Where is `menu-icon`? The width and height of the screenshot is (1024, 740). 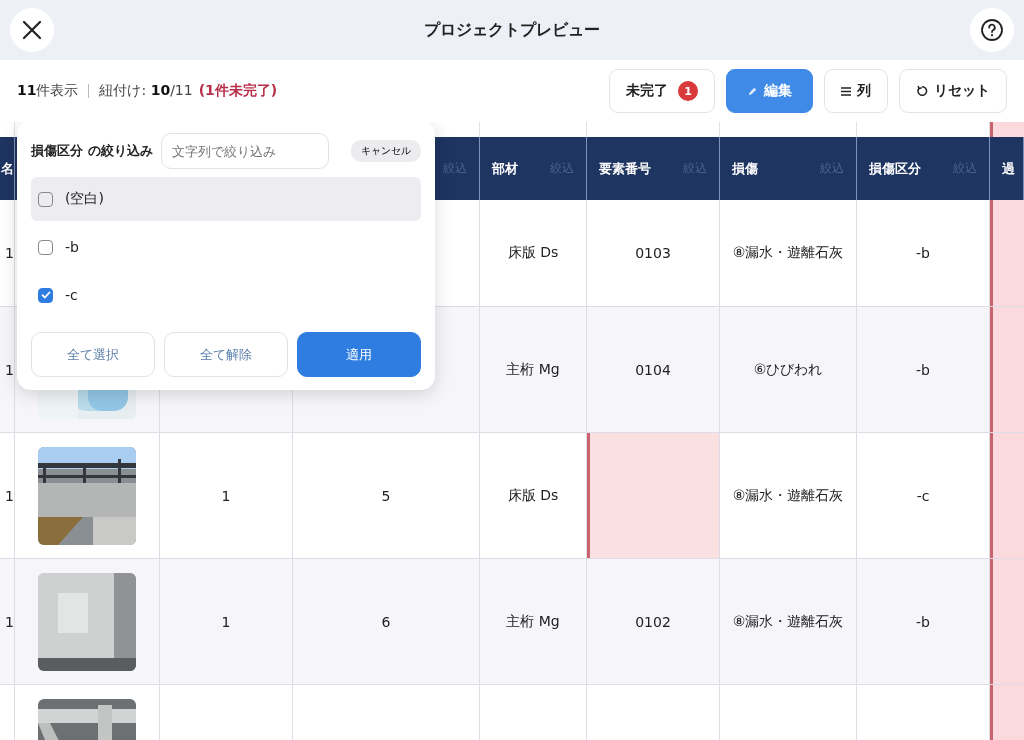
menu-icon is located at coordinates (846, 91).